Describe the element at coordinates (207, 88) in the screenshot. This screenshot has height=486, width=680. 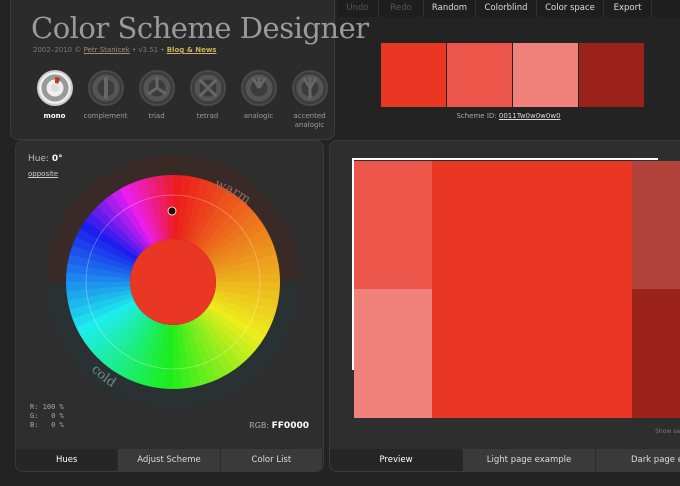
I see `tetrad-scheme-icon` at that location.